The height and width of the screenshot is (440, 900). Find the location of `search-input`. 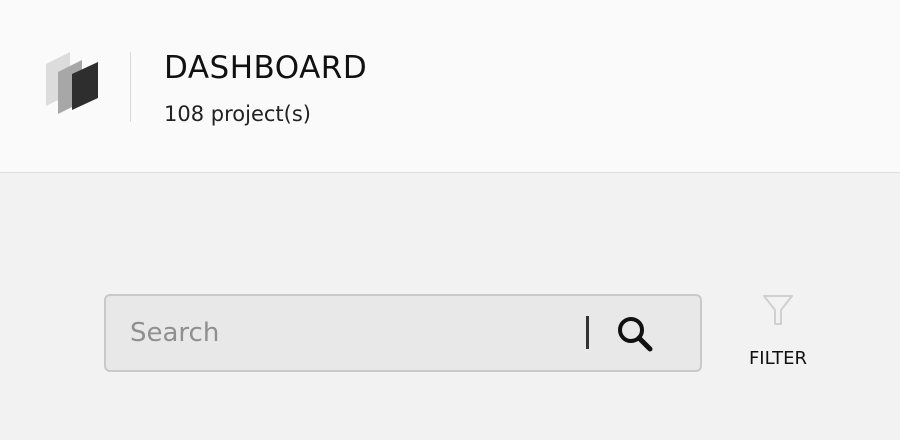

search-input is located at coordinates (350, 333).